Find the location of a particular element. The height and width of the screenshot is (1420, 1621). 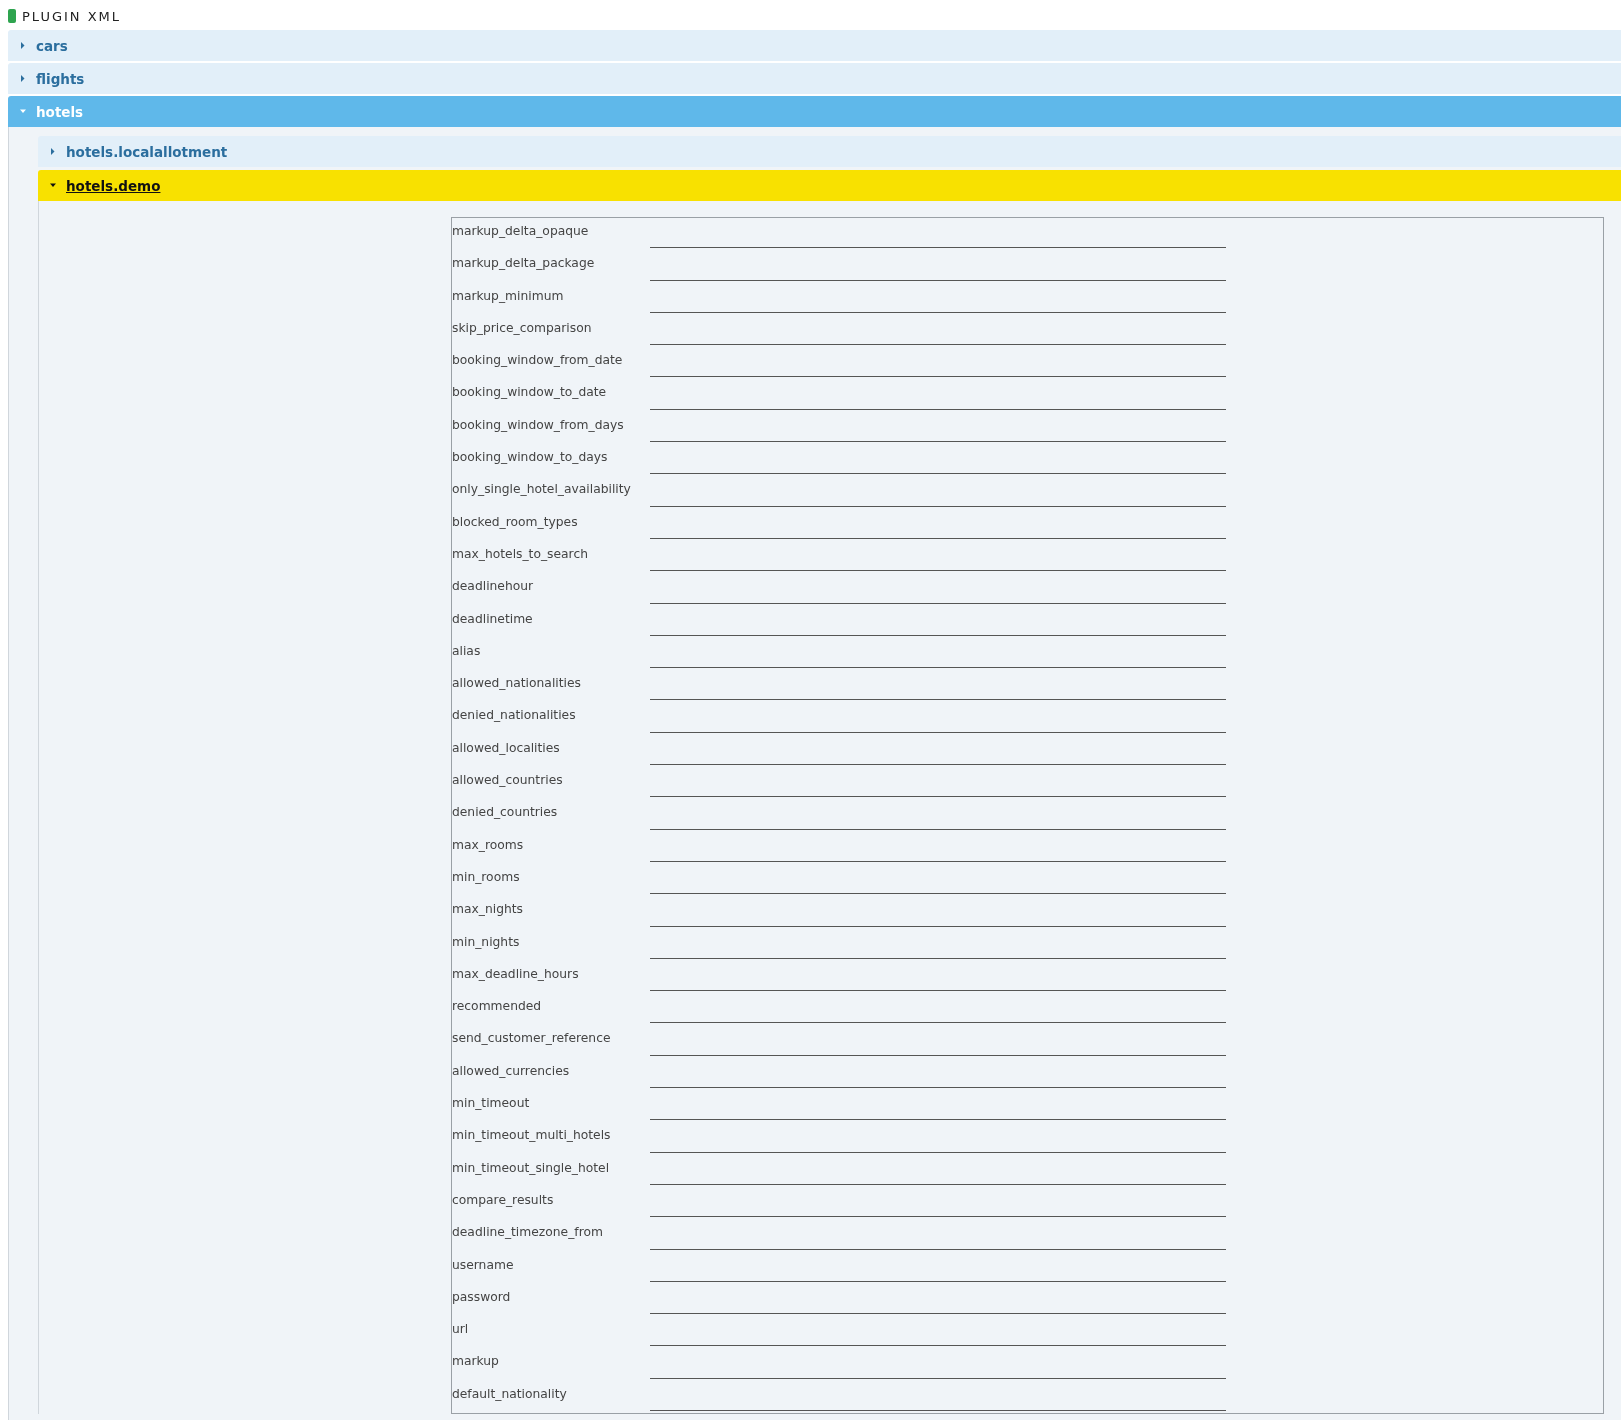

field-label: denied_nationalities is located at coordinates (514, 716).